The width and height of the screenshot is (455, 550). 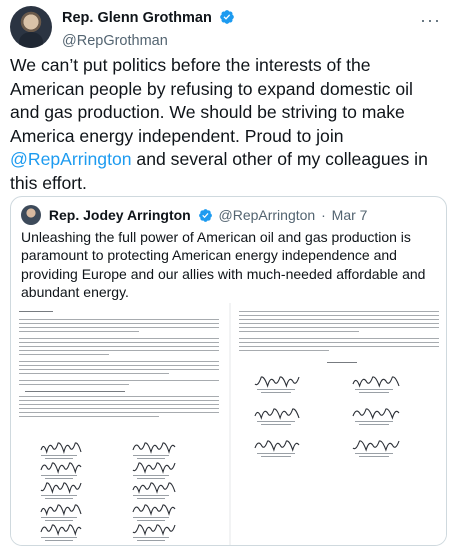 I want to click on mention-link: @RepArrington, so click(x=71, y=159).